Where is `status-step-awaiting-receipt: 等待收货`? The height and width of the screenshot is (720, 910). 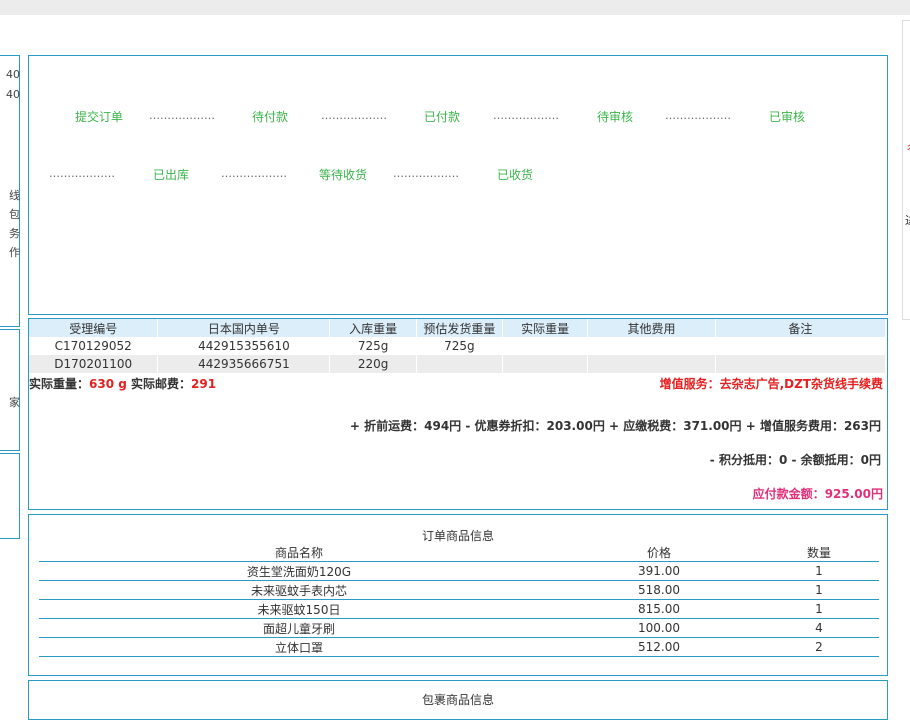
status-step-awaiting-receipt: 等待收货 is located at coordinates (343, 175).